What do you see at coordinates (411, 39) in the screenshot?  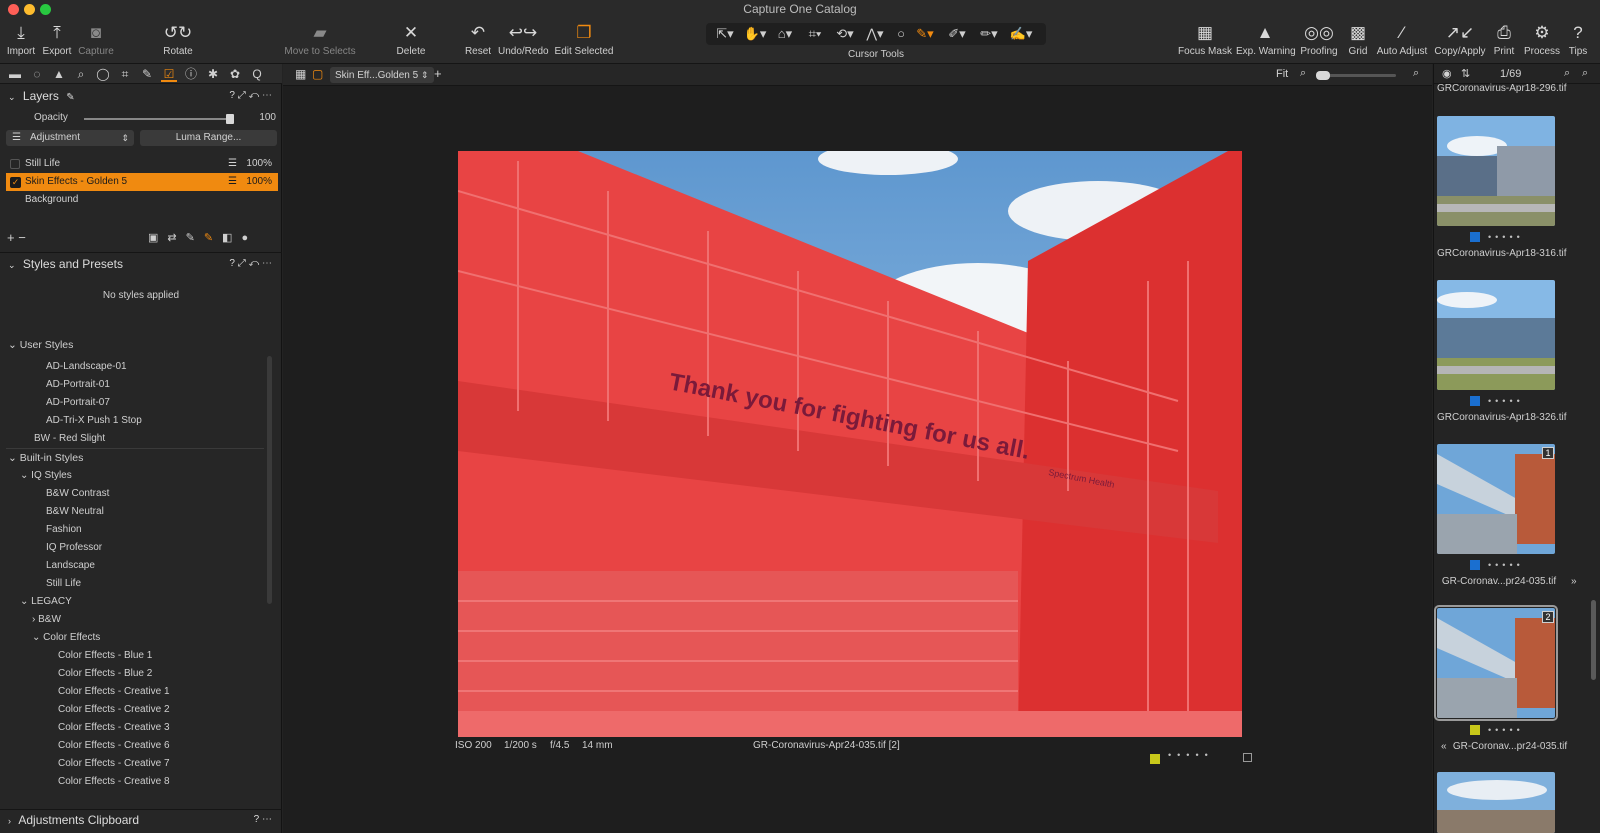 I see `delete-button: ✕ Delete` at bounding box center [411, 39].